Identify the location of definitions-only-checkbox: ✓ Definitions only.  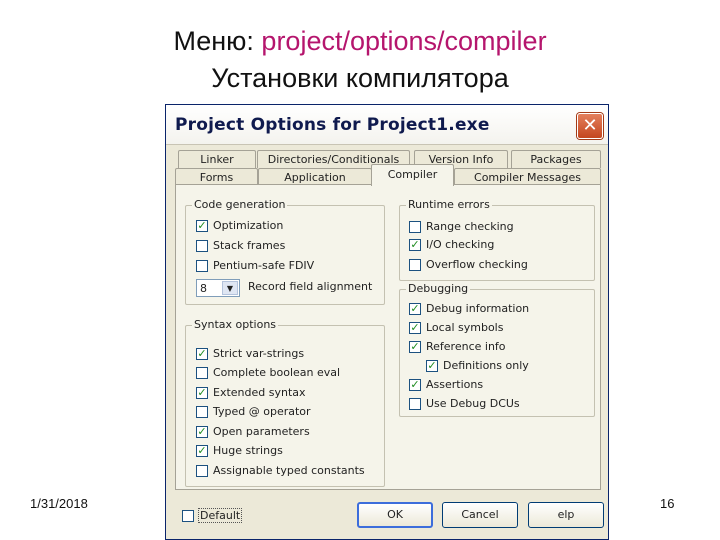
(477, 365).